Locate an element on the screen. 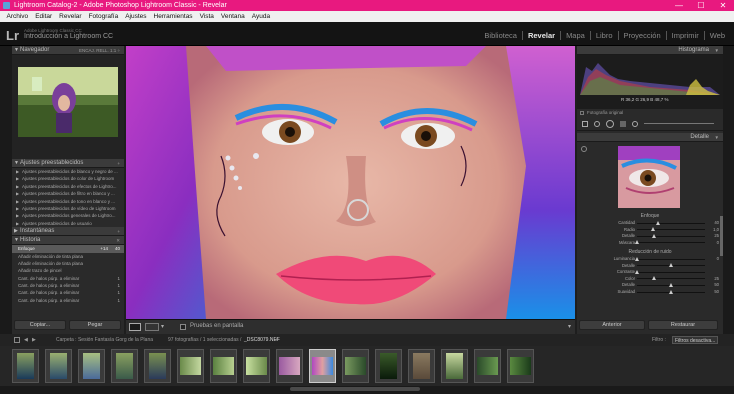 The image size is (734, 394). menu-archivo: Archivo is located at coordinates (17, 16).